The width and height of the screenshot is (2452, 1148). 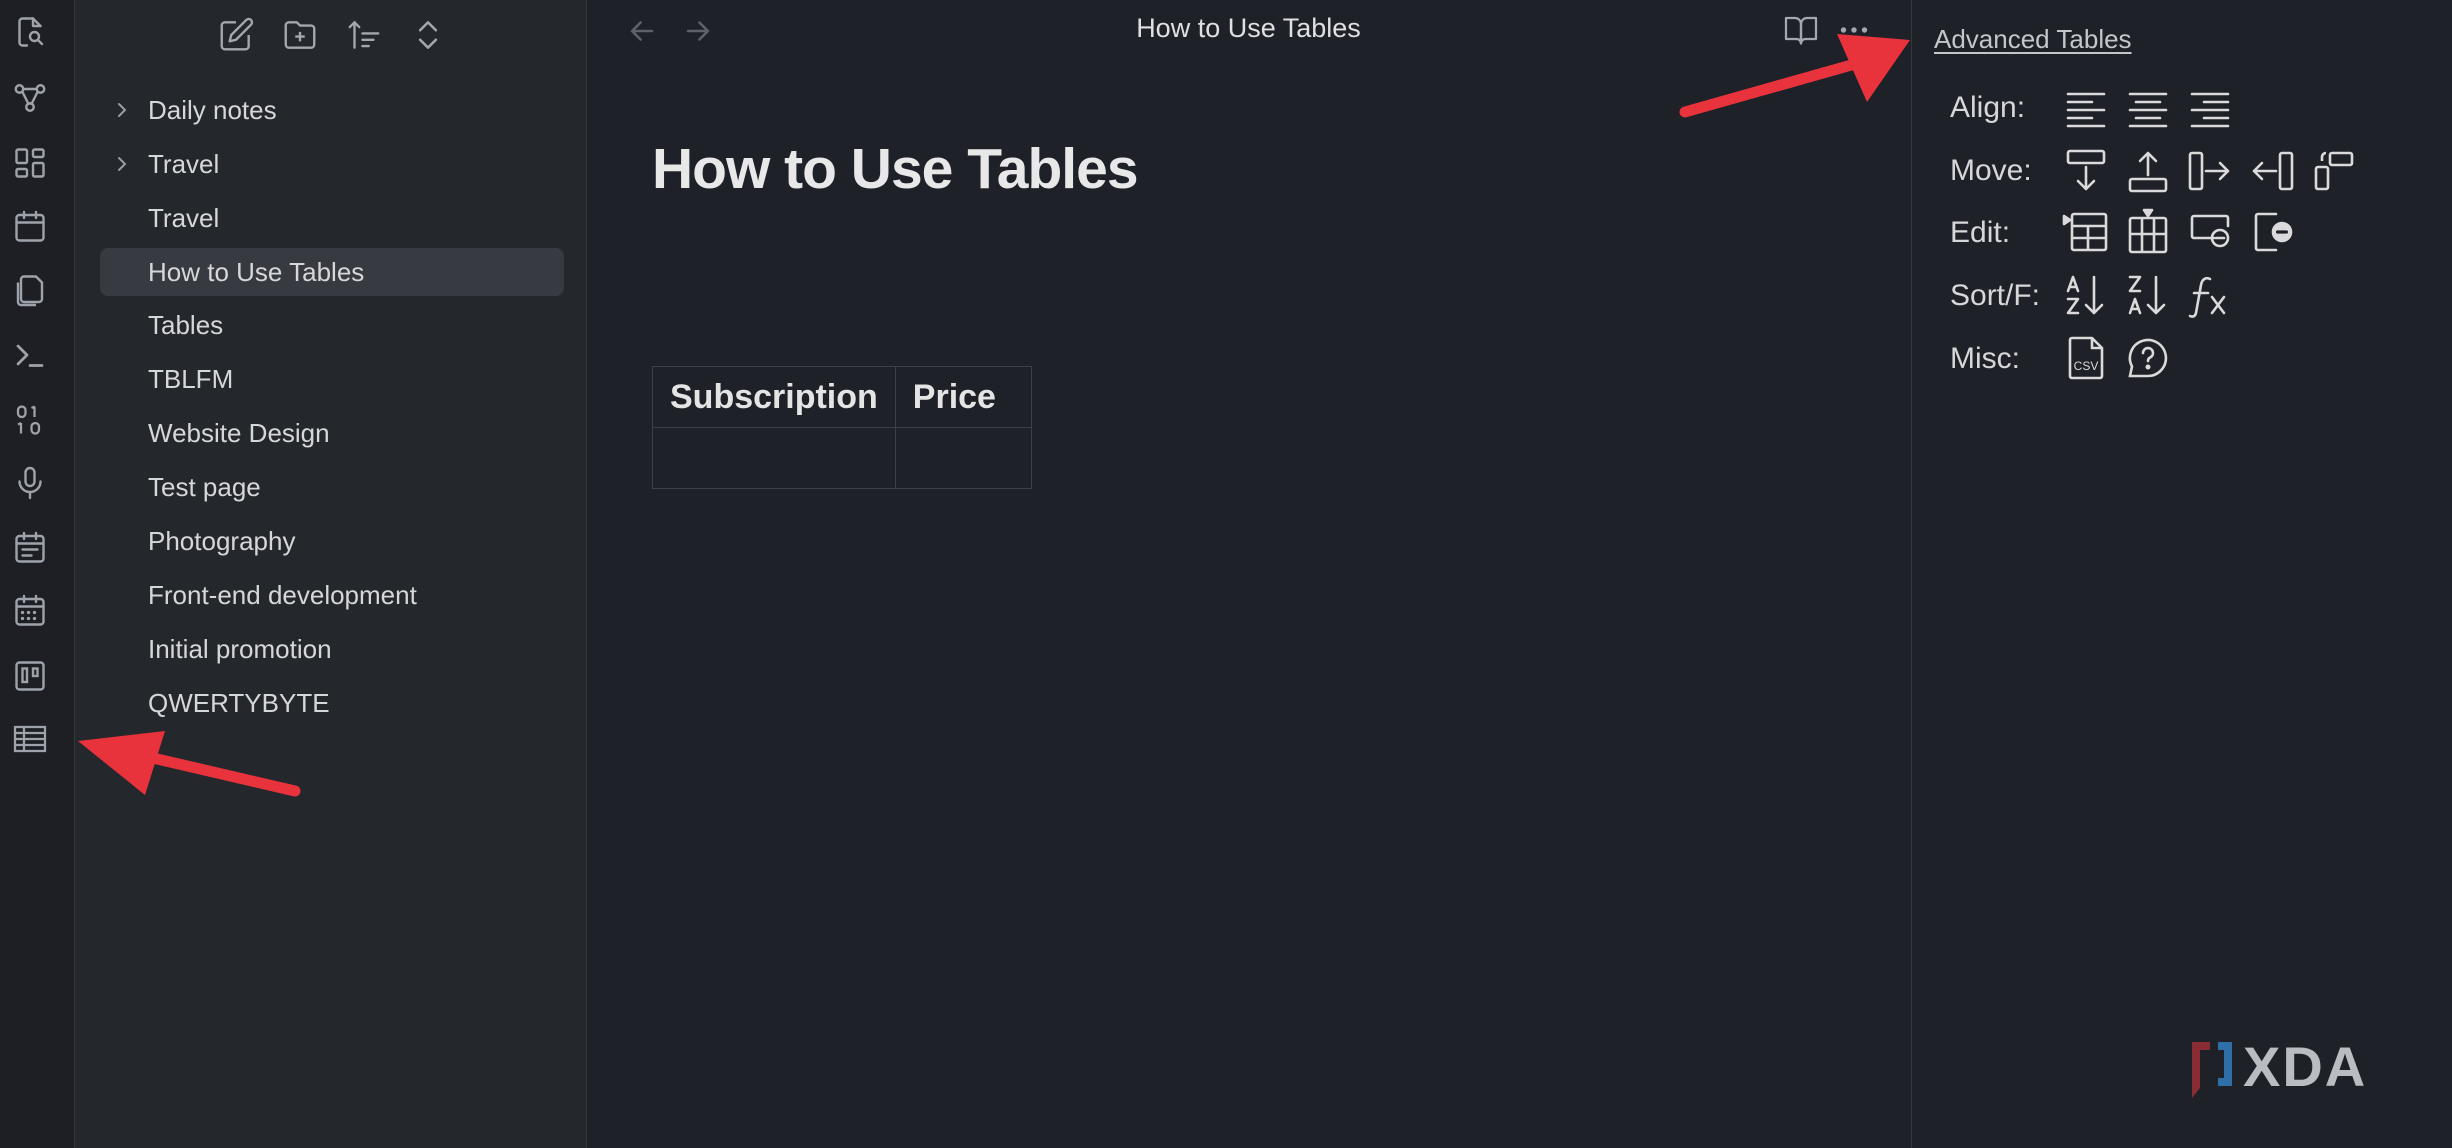 What do you see at coordinates (240, 649) in the screenshot?
I see `file-label: Initial promotion` at bounding box center [240, 649].